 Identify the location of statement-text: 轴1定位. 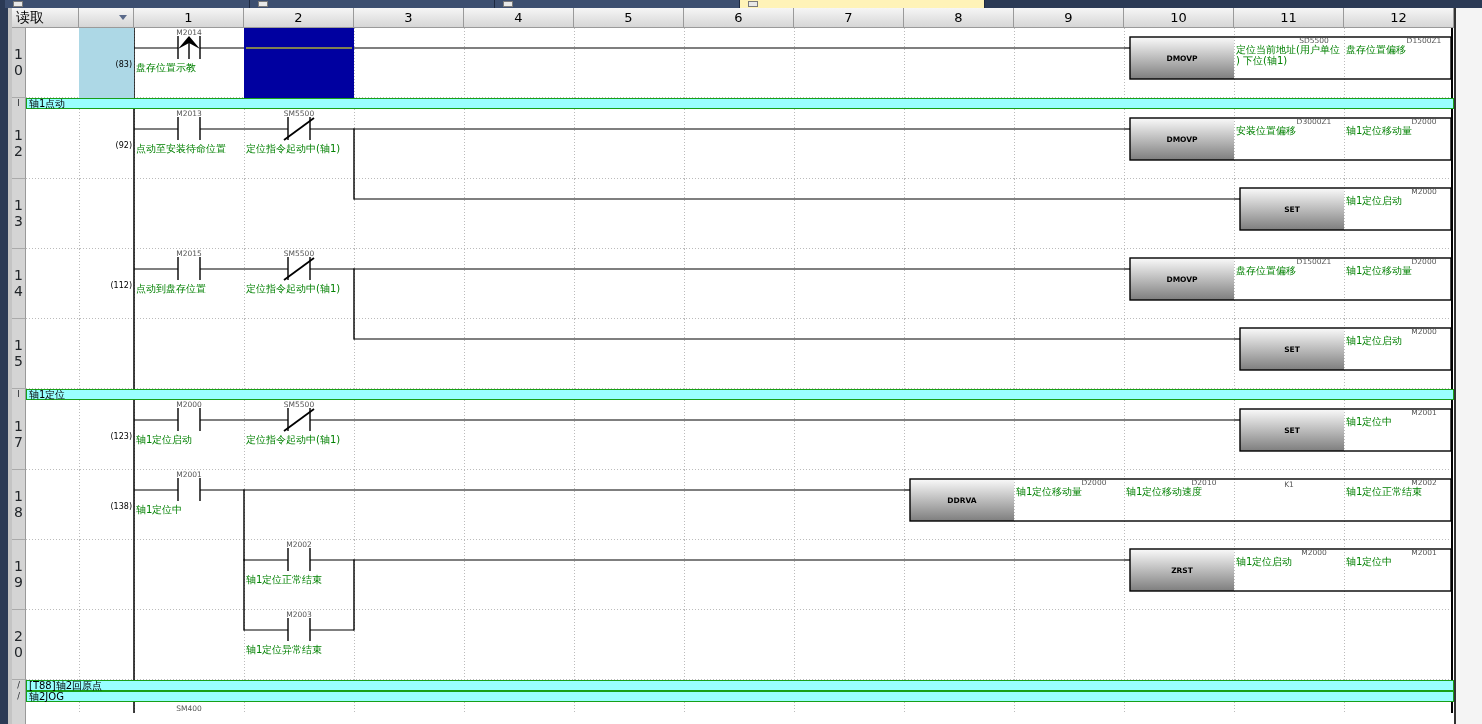
(47, 394).